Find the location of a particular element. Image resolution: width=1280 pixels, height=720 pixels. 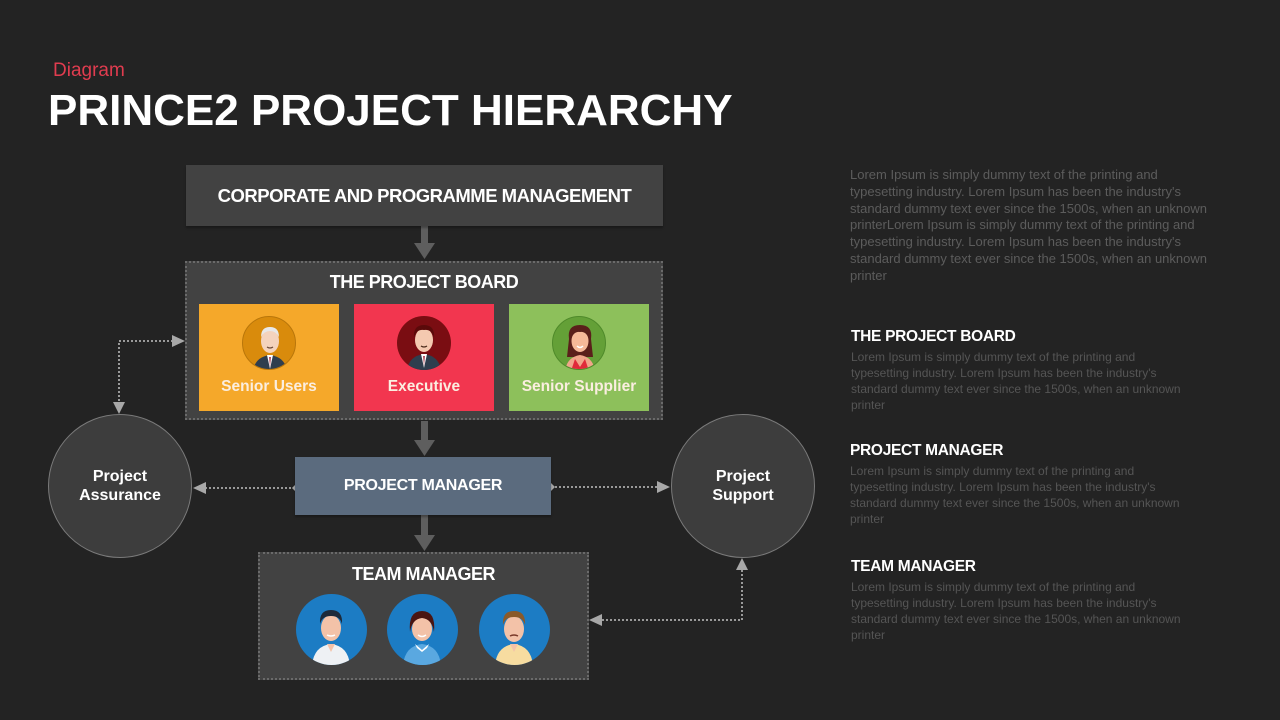

project-board-title: THE PROJECT BOARD is located at coordinates (424, 282).